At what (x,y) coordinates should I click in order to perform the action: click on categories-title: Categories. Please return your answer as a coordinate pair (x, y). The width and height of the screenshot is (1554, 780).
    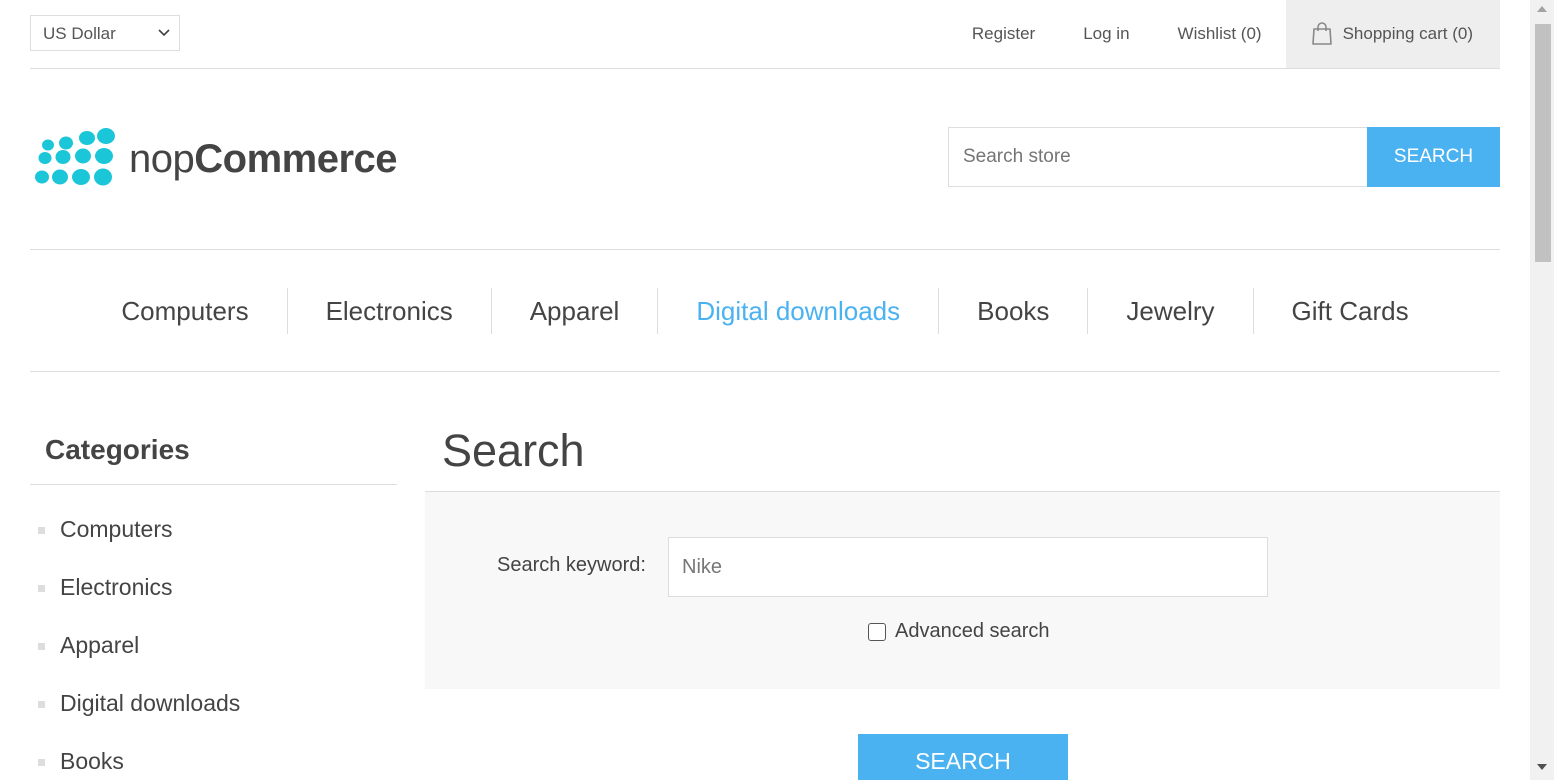
    Looking at the image, I should click on (213, 452).